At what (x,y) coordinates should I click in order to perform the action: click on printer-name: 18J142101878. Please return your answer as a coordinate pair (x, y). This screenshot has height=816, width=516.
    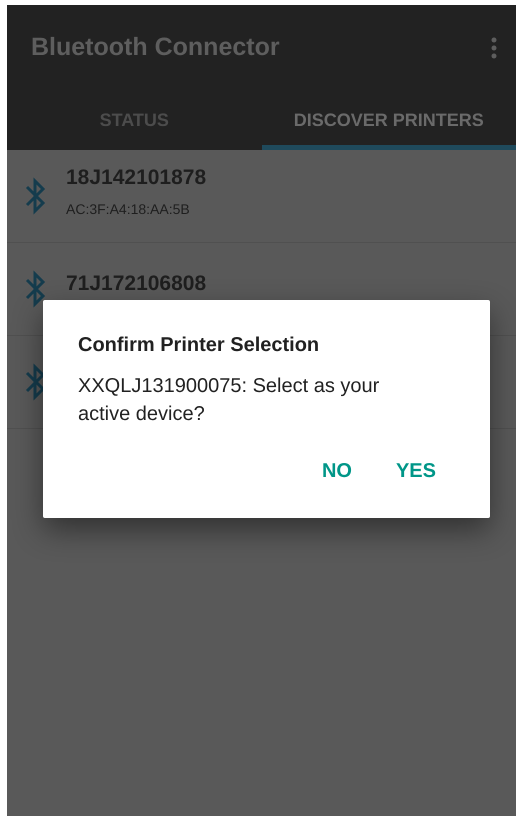
    Looking at the image, I should click on (136, 177).